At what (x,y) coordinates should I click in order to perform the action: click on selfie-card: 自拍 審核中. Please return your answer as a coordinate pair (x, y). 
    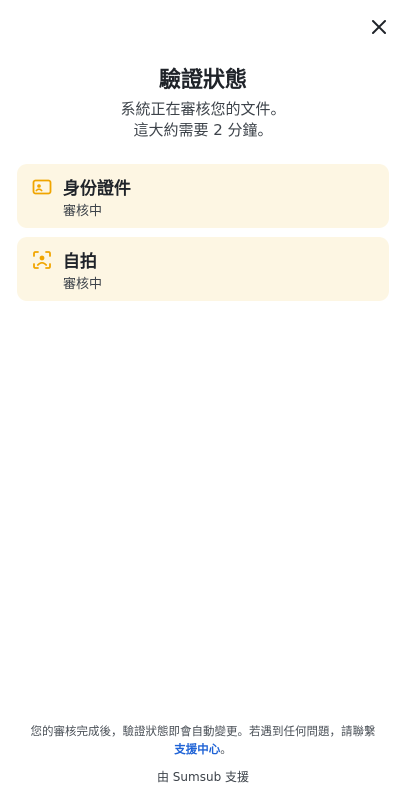
    Looking at the image, I should click on (203, 269).